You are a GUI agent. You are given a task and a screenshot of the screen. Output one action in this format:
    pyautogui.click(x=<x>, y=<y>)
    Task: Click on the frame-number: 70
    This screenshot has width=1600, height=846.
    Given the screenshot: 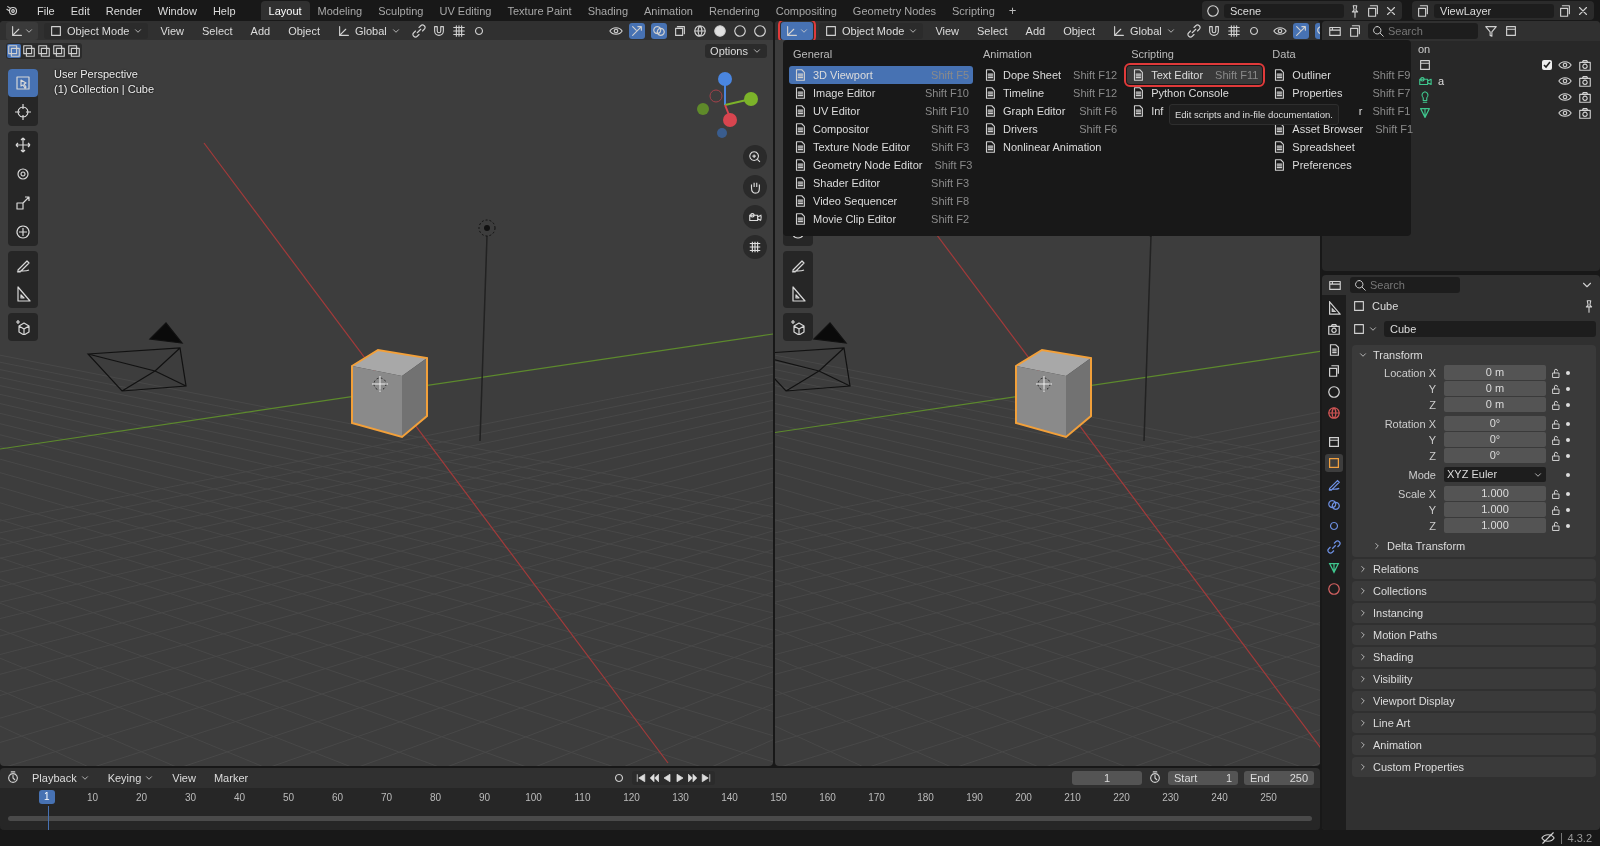 What is the action you would take?
    pyautogui.click(x=386, y=797)
    